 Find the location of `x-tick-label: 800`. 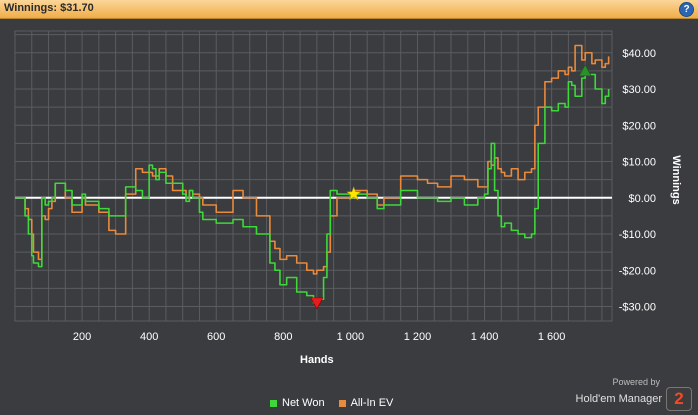

x-tick-label: 800 is located at coordinates (283, 337).